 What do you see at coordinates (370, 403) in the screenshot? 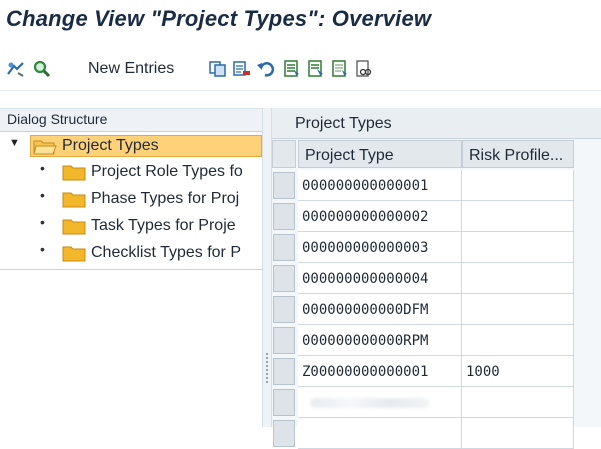
I see `redacted-overlay` at bounding box center [370, 403].